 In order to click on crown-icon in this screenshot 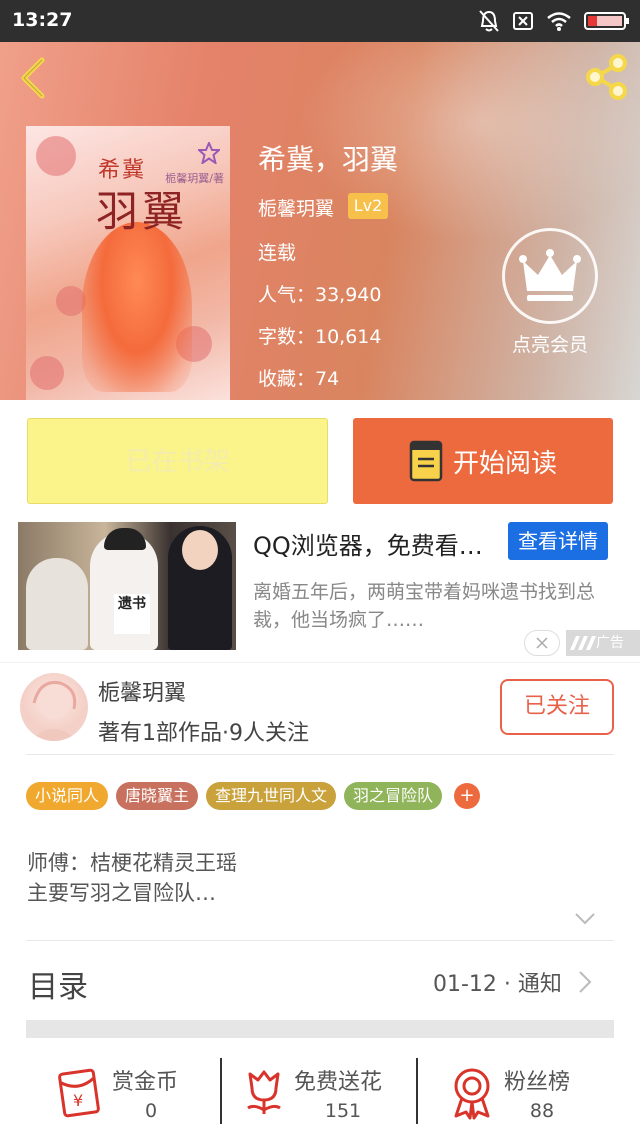, I will do `click(550, 275)`.